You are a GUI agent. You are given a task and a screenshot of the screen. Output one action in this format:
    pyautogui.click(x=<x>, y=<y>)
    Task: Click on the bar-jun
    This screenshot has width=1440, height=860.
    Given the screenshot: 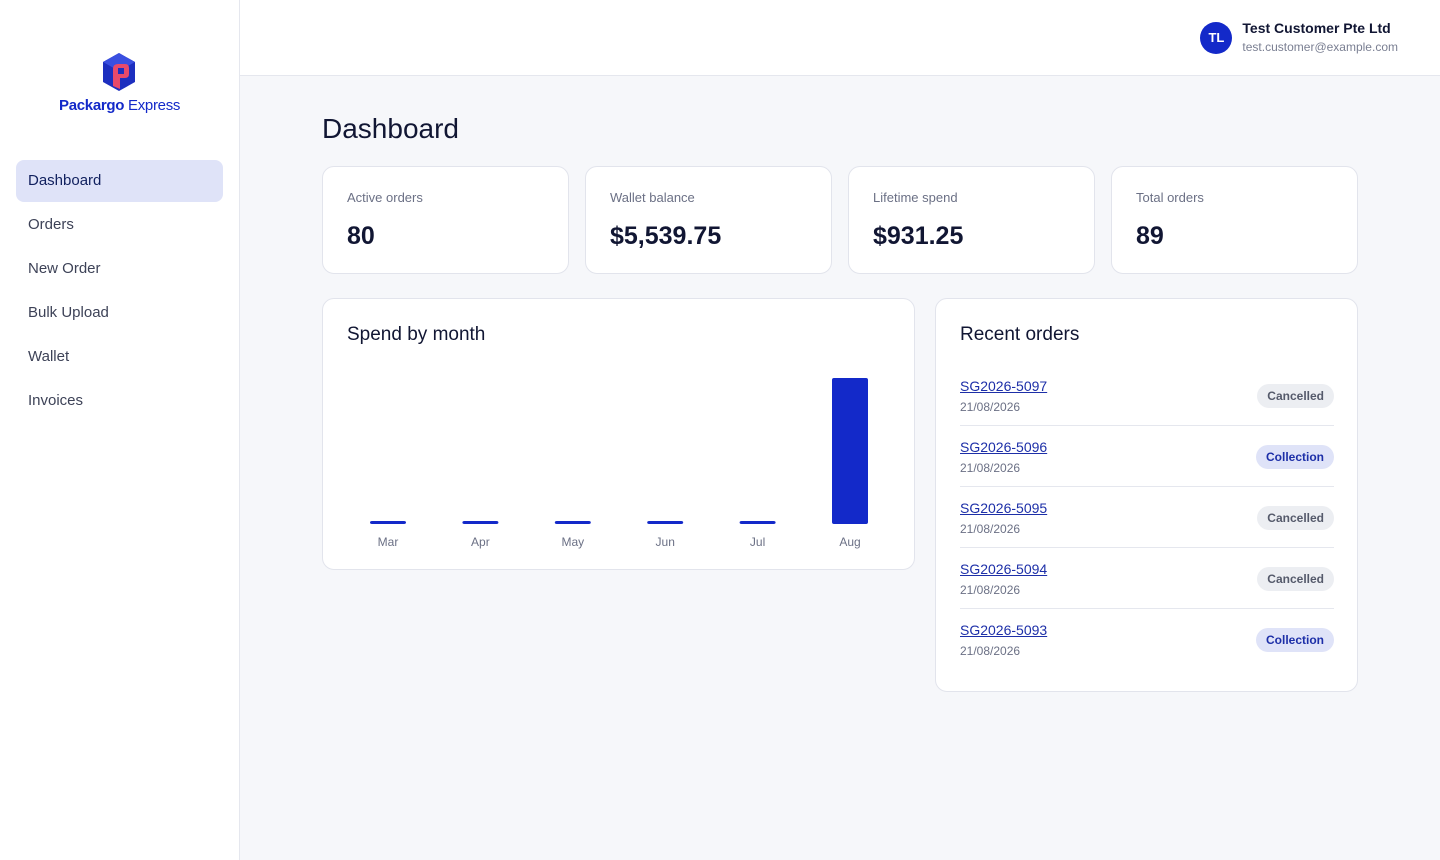 What is the action you would take?
    pyautogui.click(x=665, y=522)
    